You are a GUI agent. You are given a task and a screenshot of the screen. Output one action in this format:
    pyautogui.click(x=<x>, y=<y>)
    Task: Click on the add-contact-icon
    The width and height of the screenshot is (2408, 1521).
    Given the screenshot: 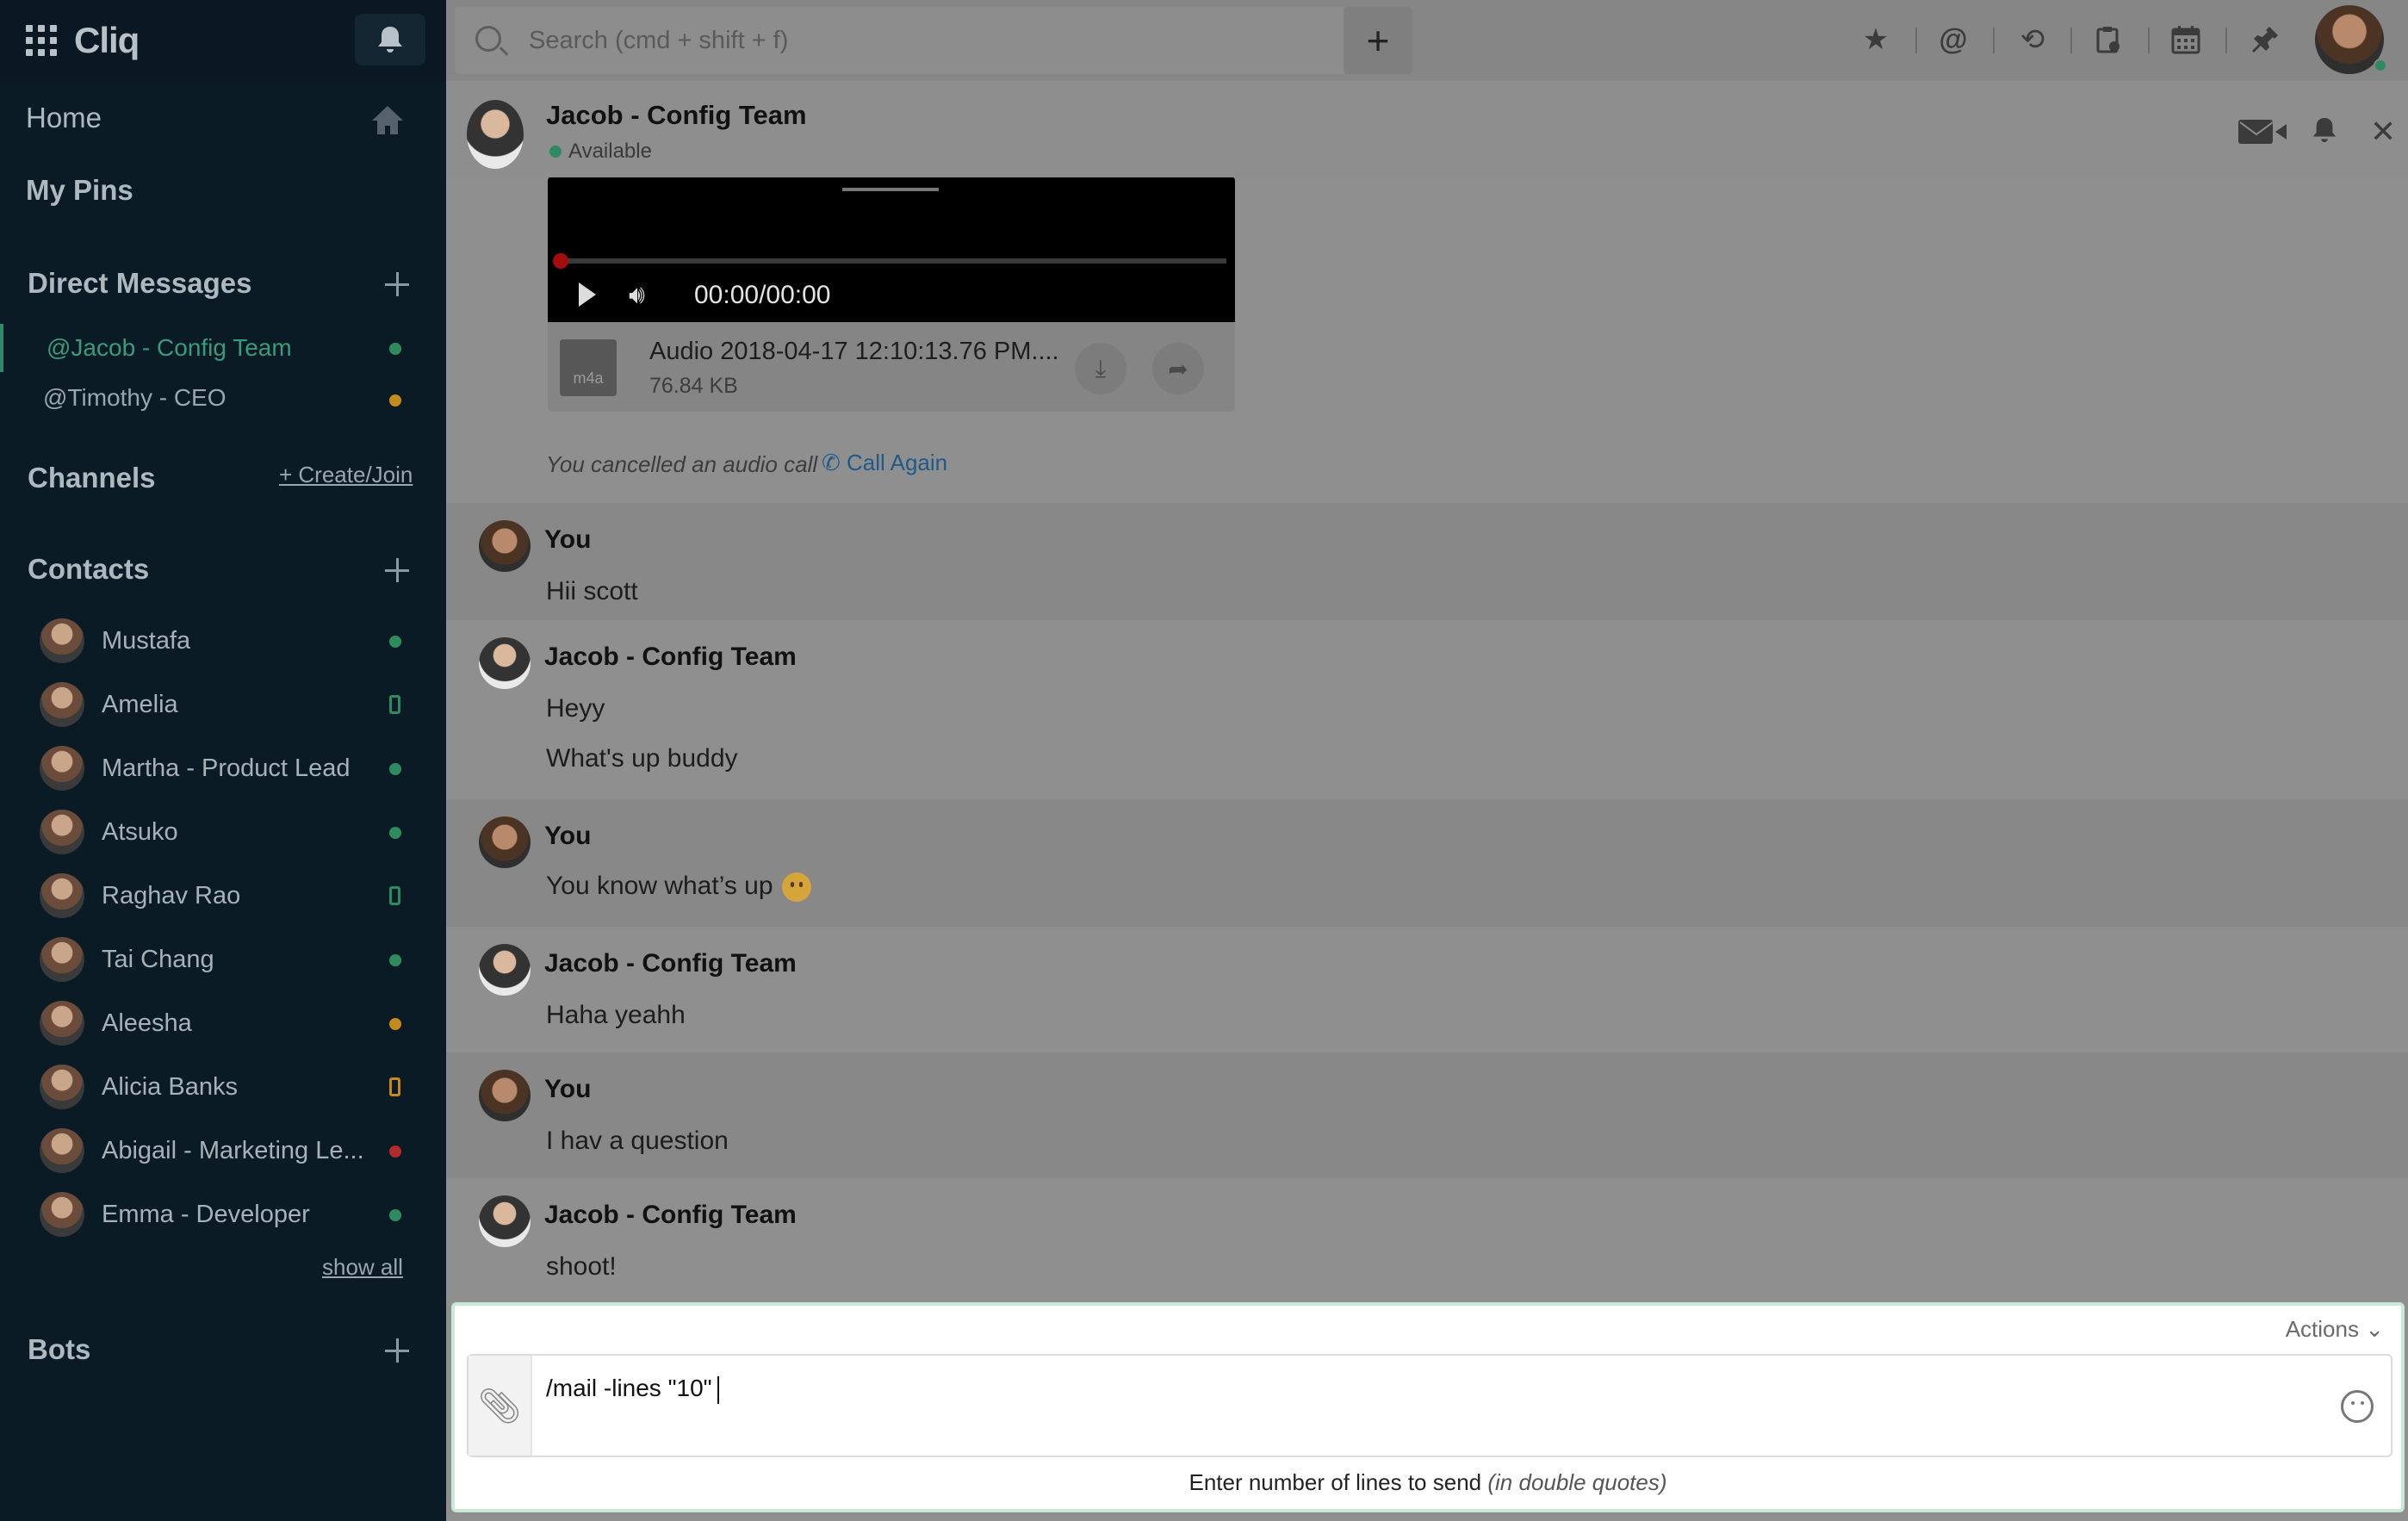 What is the action you would take?
    pyautogui.click(x=397, y=570)
    